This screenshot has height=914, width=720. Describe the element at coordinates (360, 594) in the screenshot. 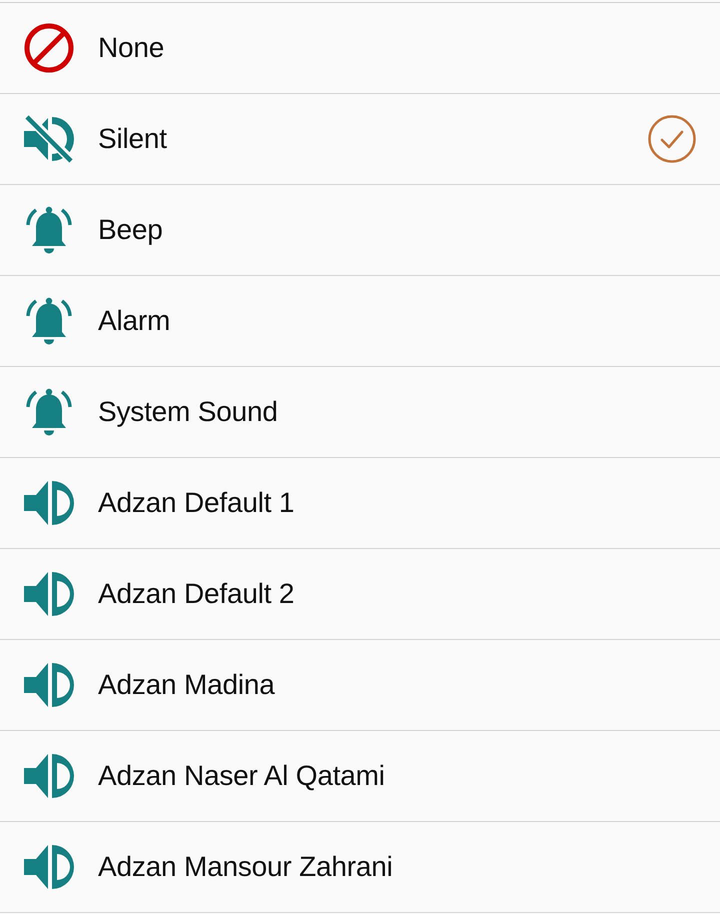

I see `sound-option: Adzan Default 2` at that location.